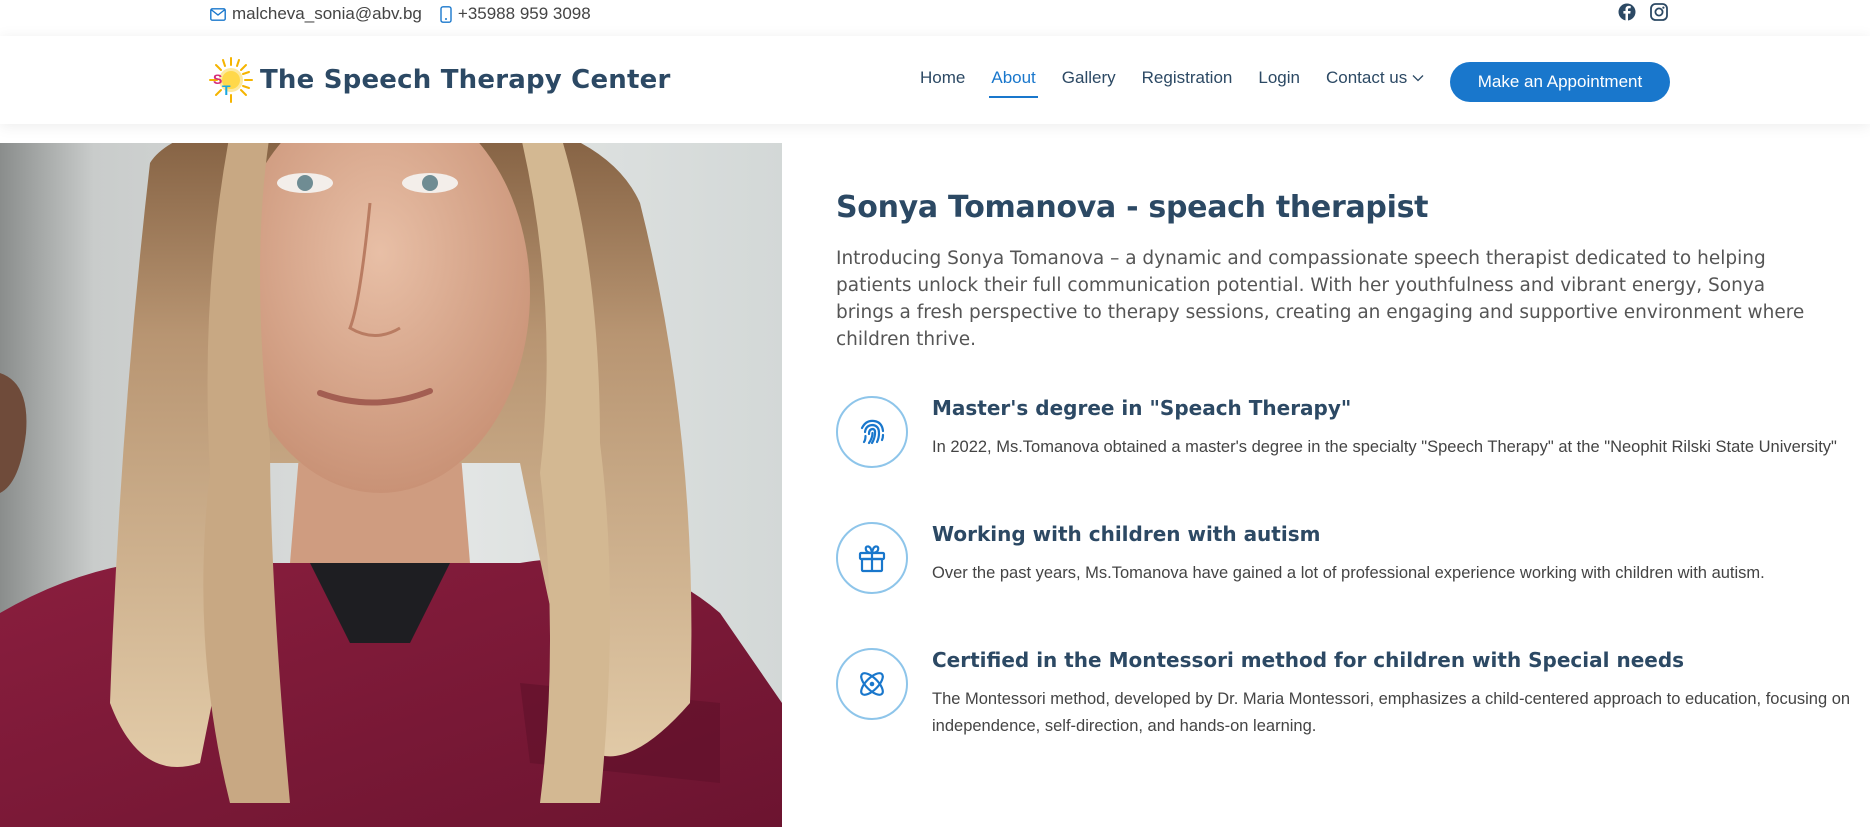 This screenshot has height=827, width=1870. Describe the element at coordinates (1014, 83) in the screenshot. I see `nav-about: About` at that location.